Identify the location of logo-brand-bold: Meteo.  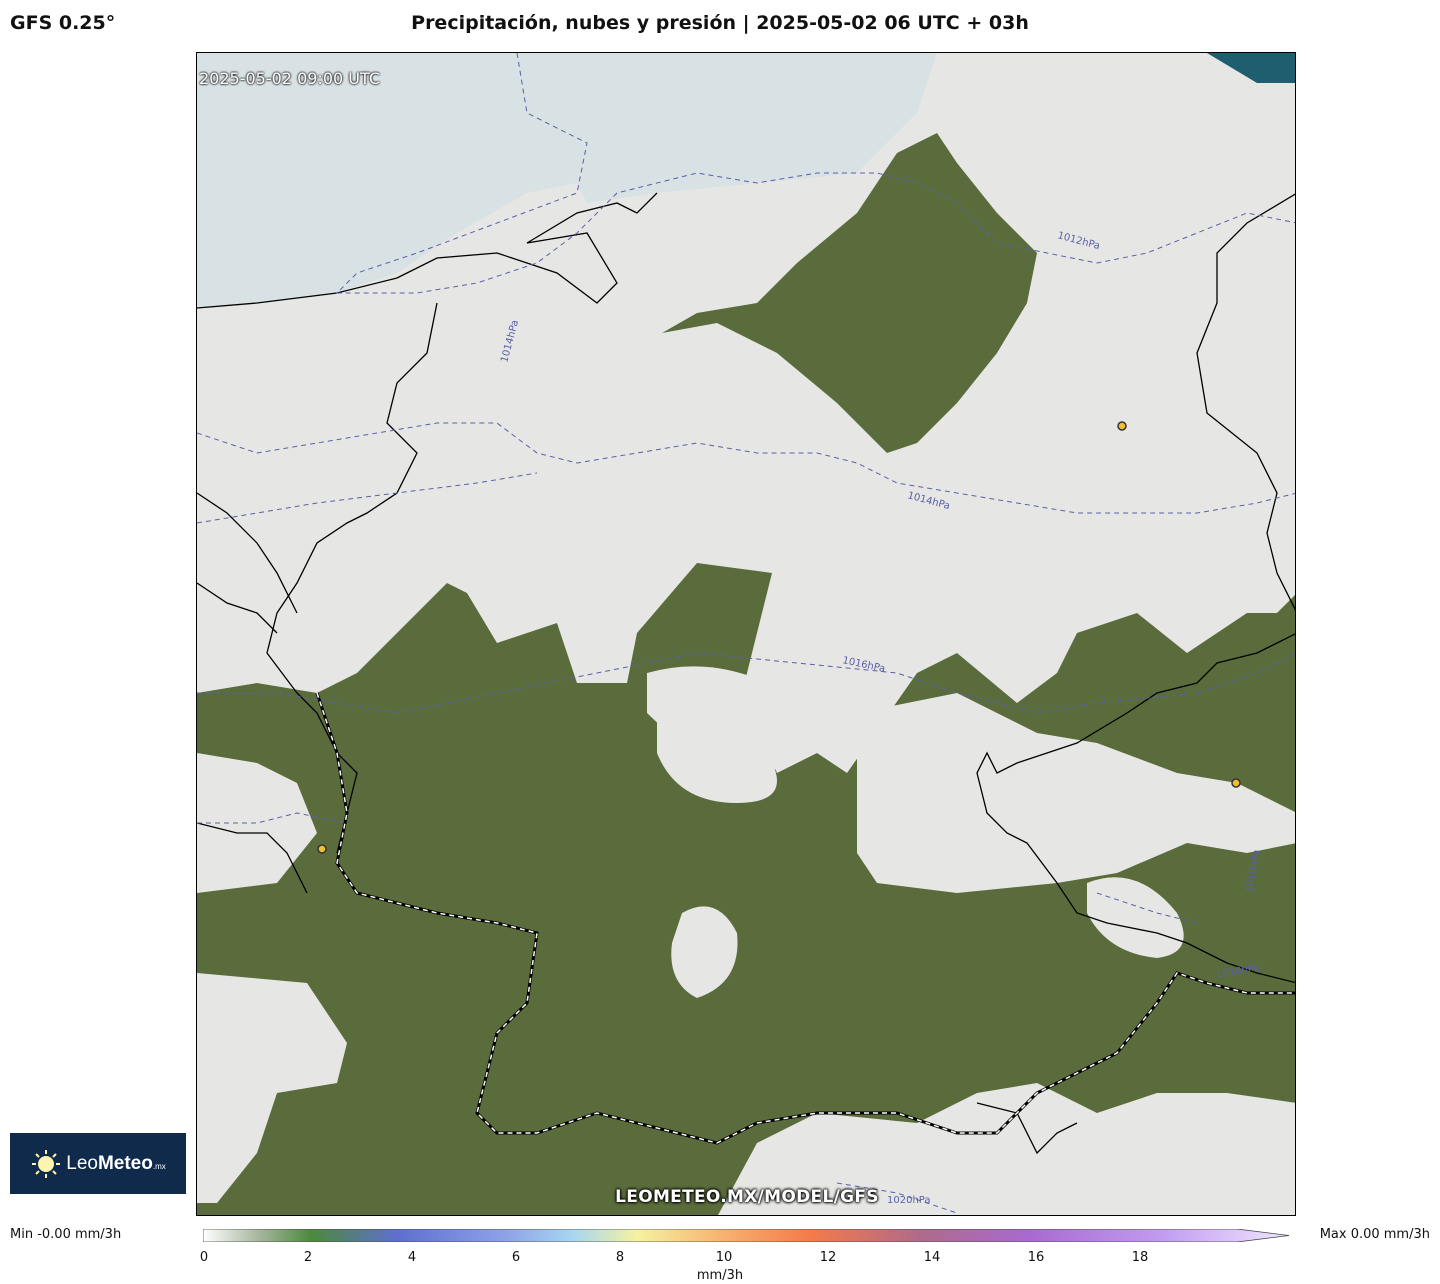
(125, 1163).